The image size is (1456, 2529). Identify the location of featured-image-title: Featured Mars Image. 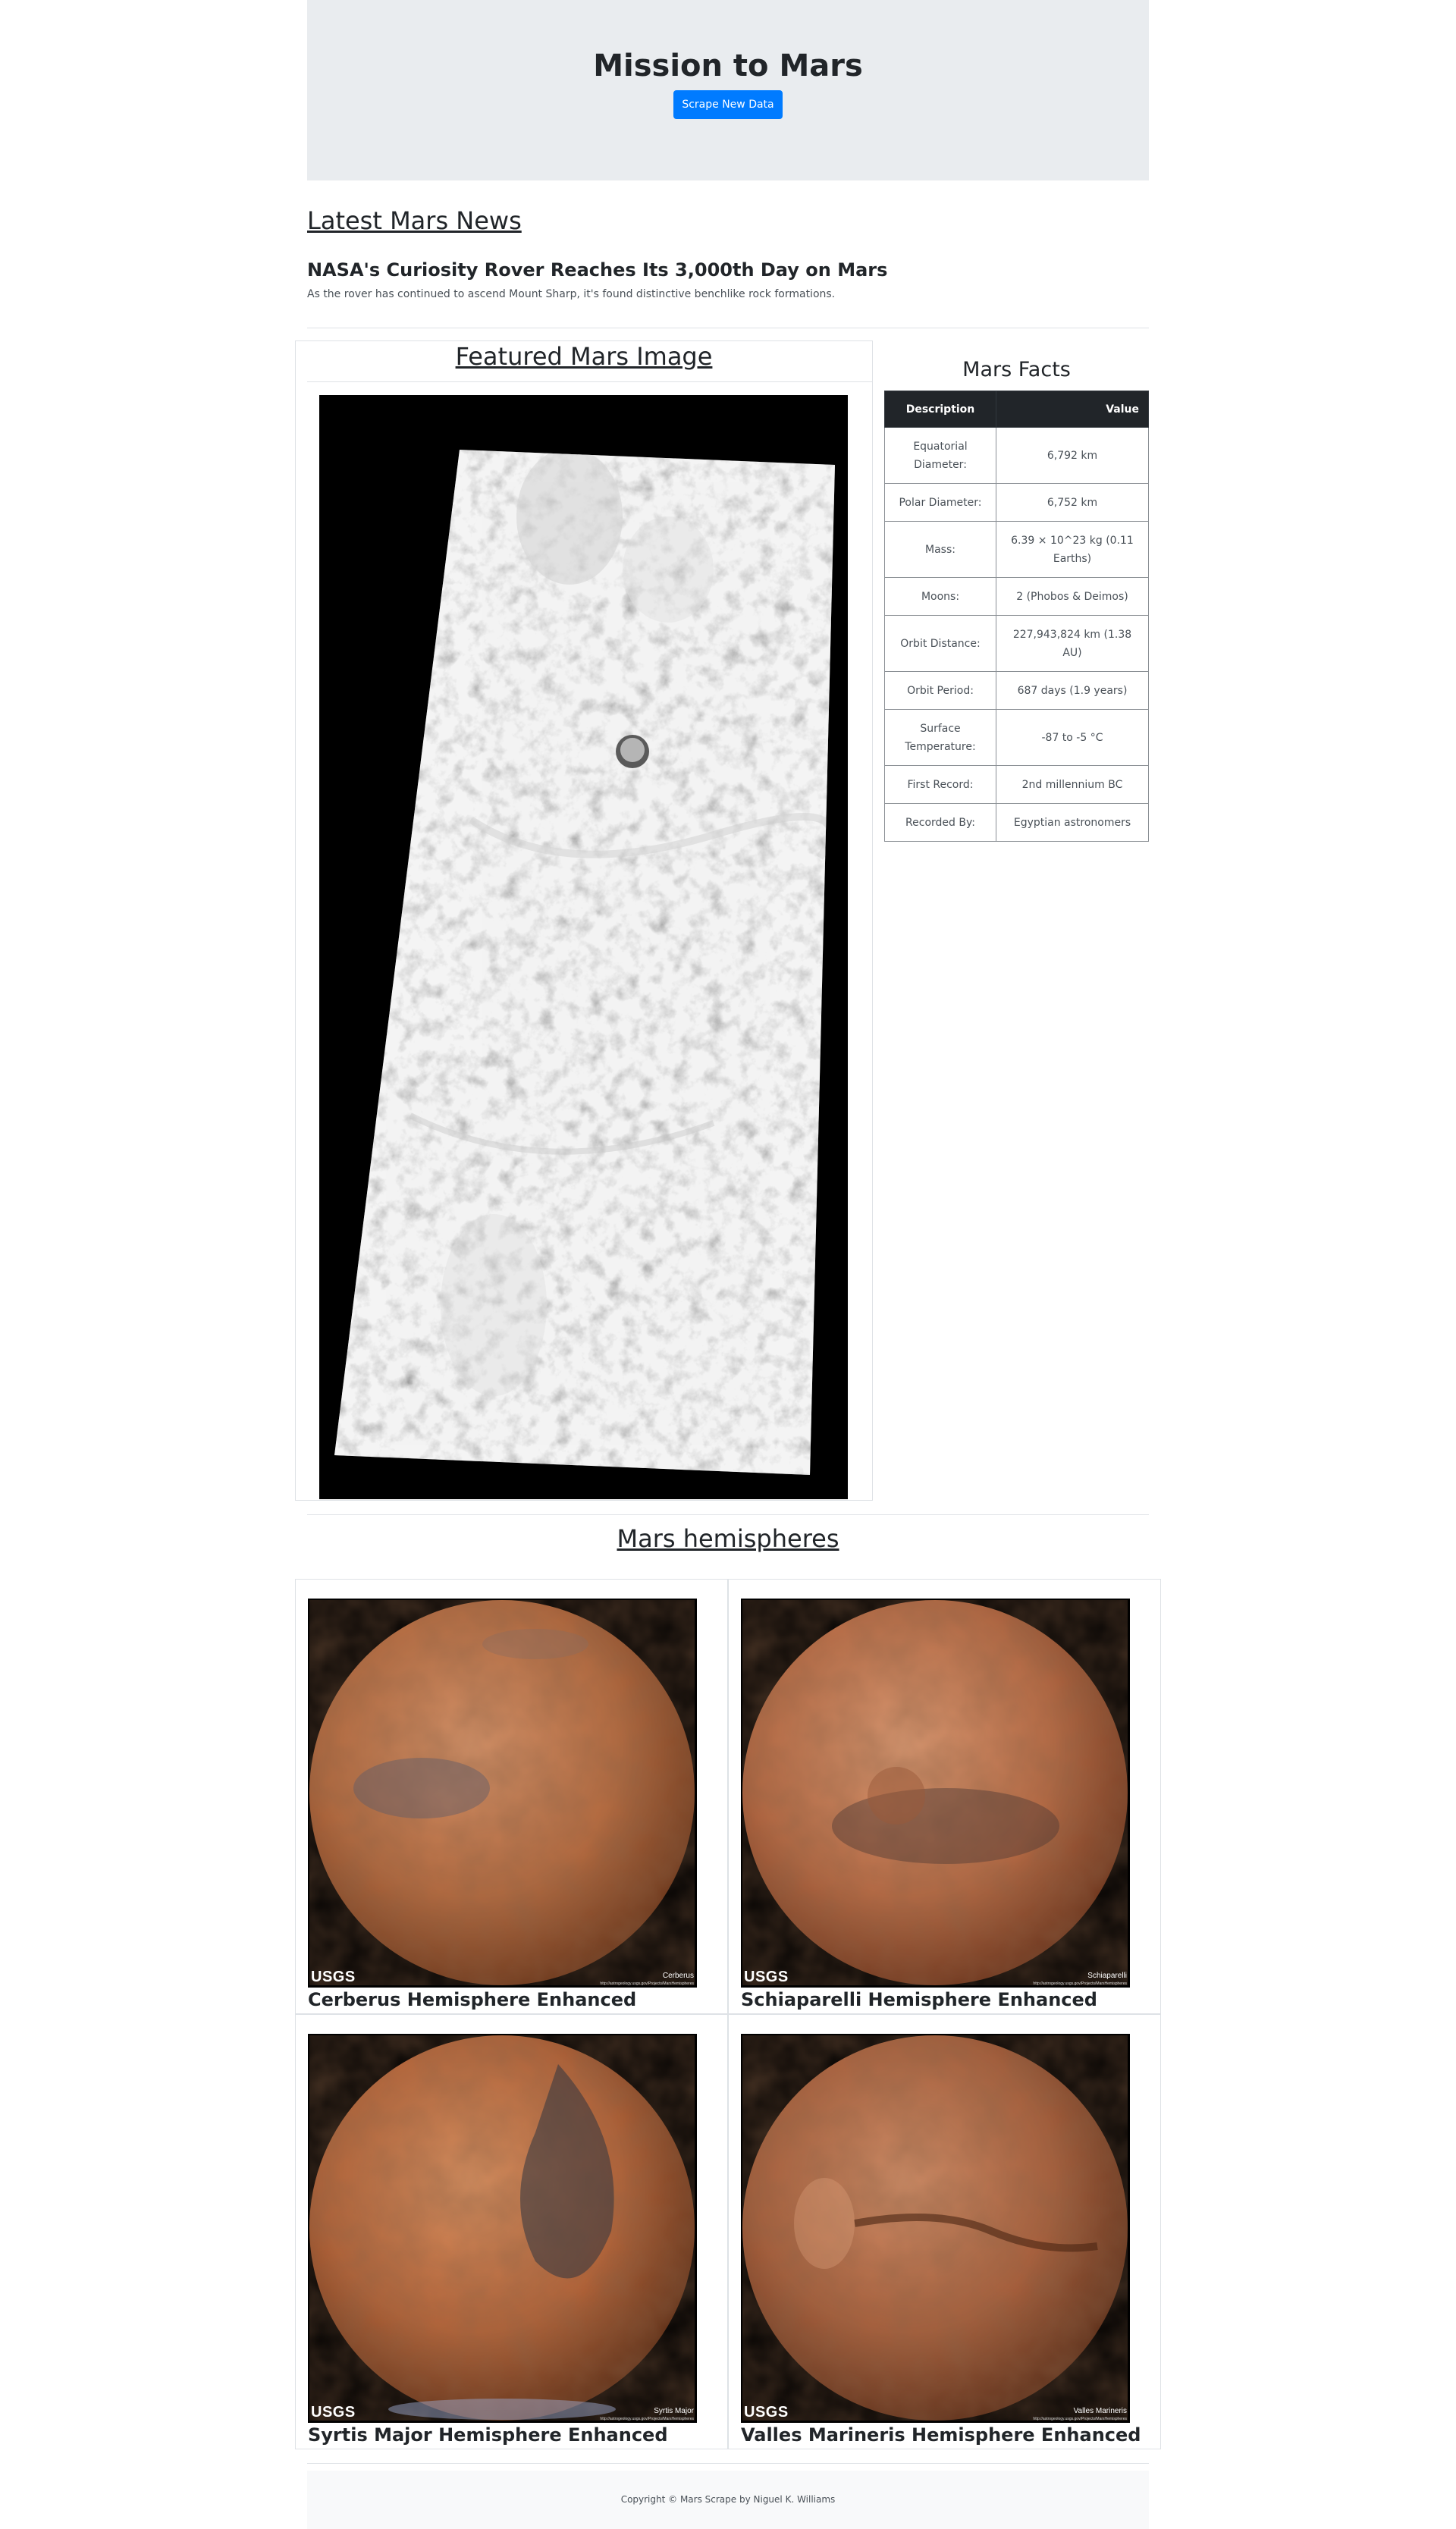
(584, 356).